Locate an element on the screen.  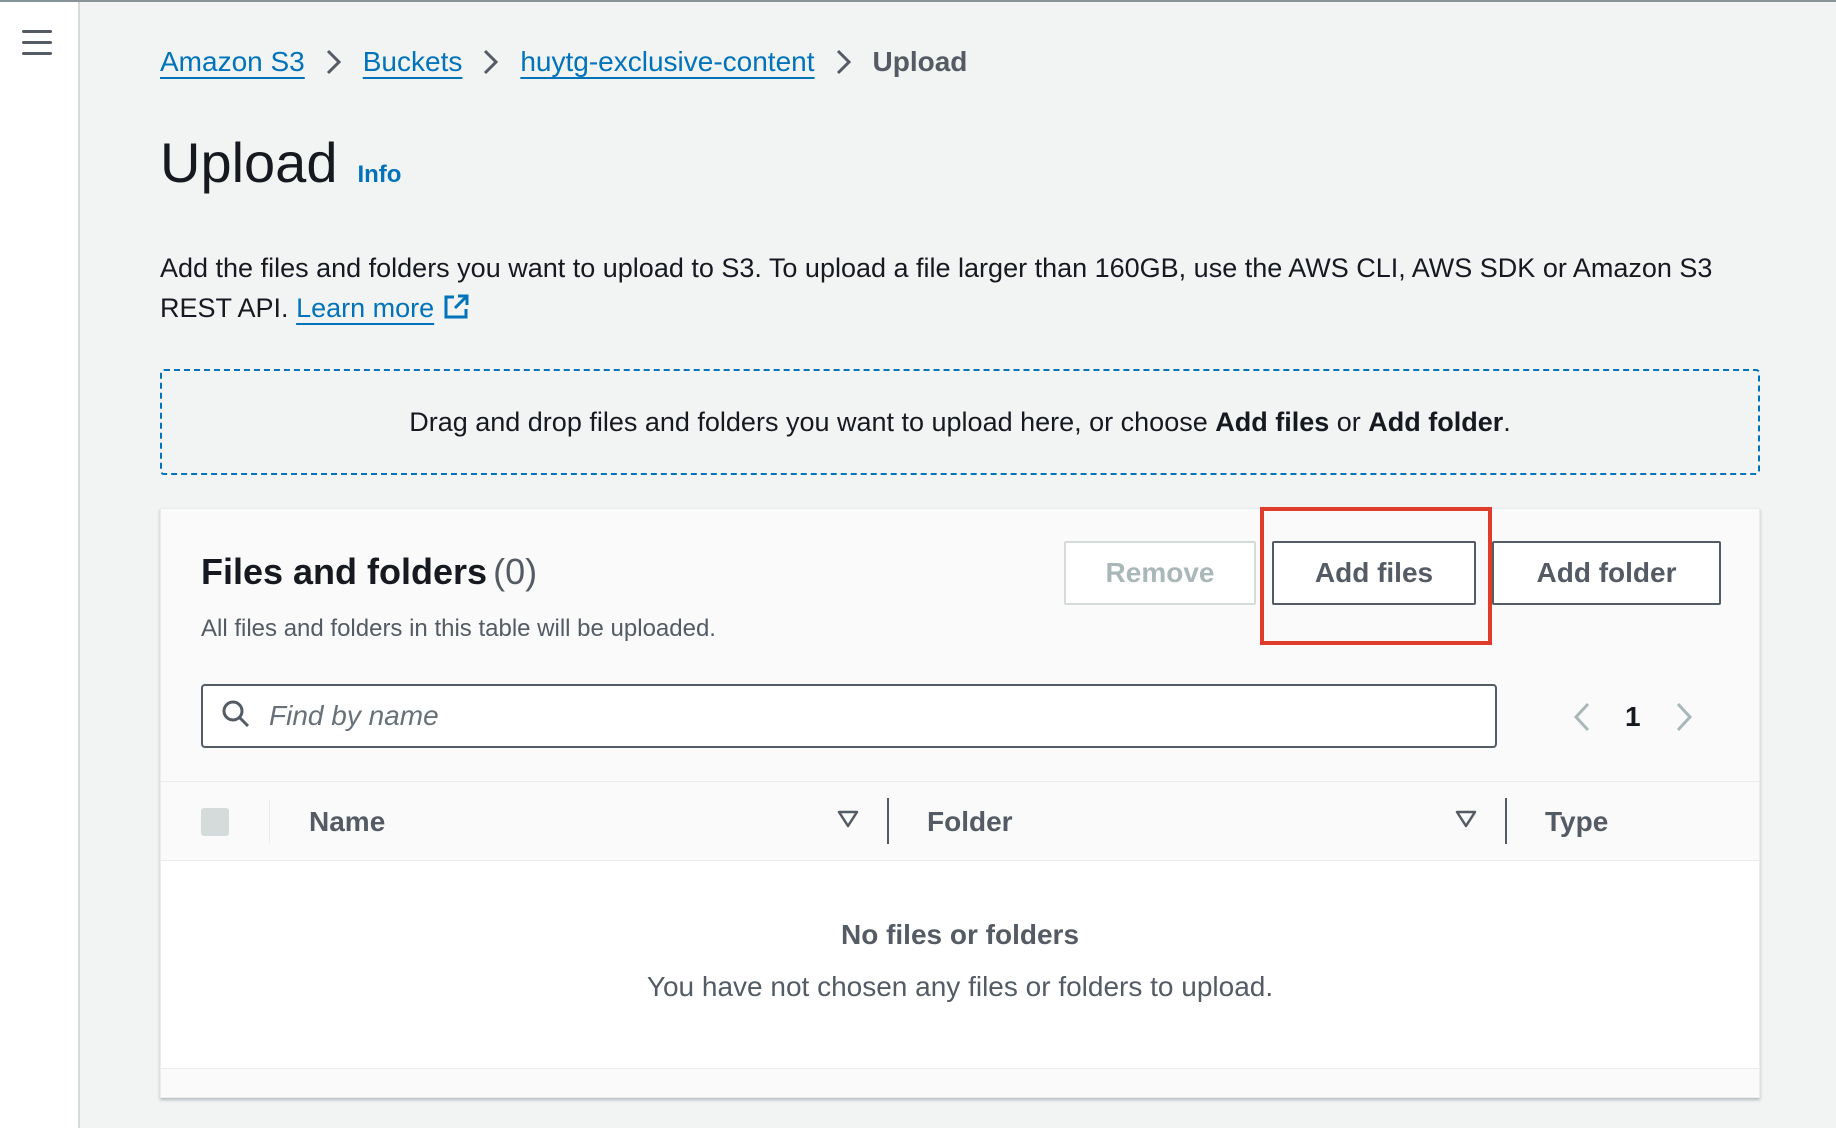
column-header-folder: Folder is located at coordinates (970, 822).